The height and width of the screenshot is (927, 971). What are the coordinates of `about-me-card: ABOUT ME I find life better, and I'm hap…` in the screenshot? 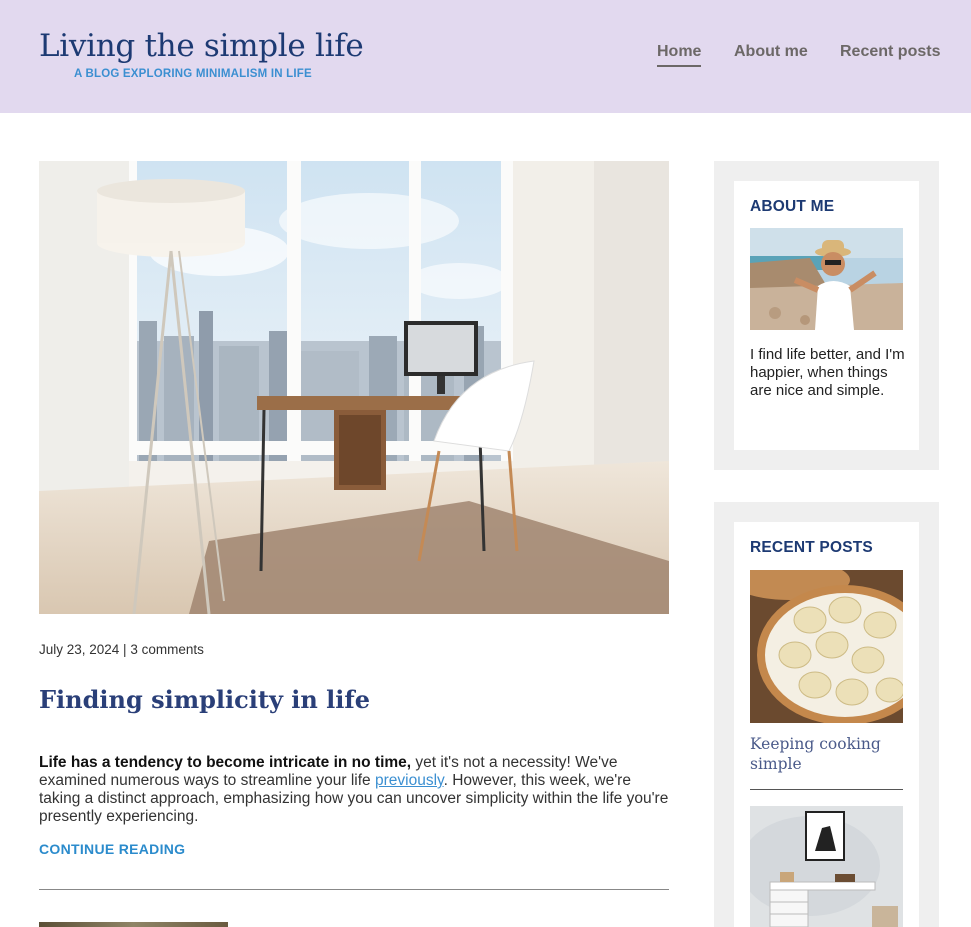 It's located at (826, 315).